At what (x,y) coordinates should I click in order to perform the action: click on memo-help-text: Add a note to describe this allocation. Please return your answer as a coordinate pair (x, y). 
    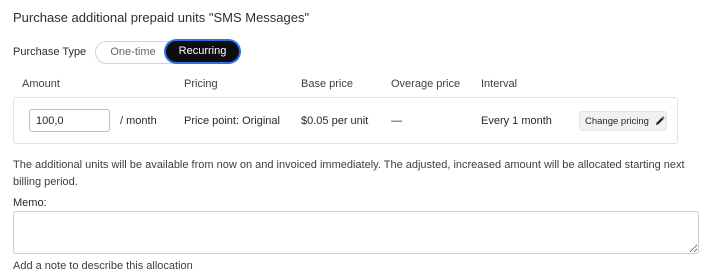
    Looking at the image, I should click on (103, 266).